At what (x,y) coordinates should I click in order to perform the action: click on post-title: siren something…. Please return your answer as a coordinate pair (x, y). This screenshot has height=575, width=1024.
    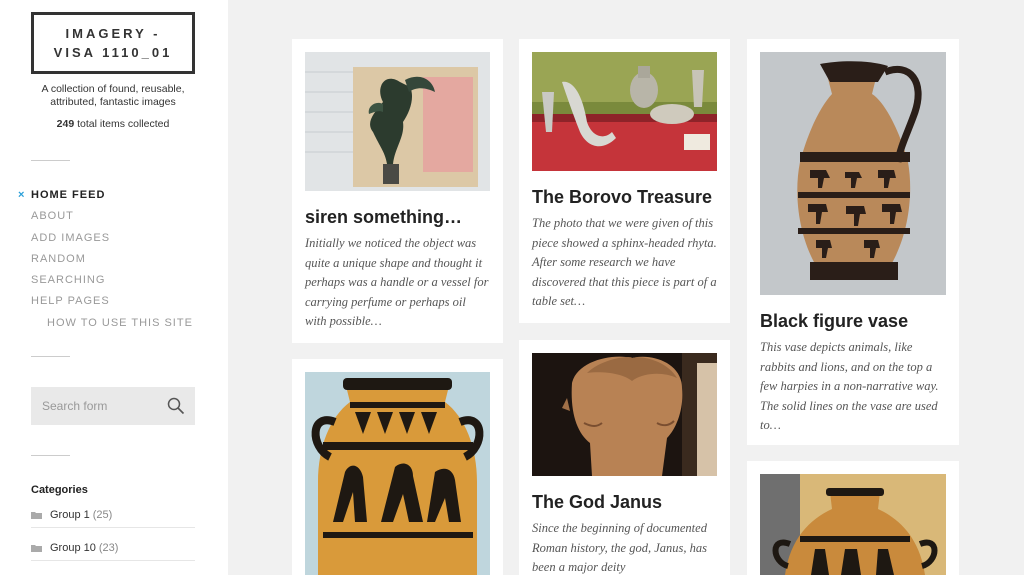
    Looking at the image, I should click on (397, 217).